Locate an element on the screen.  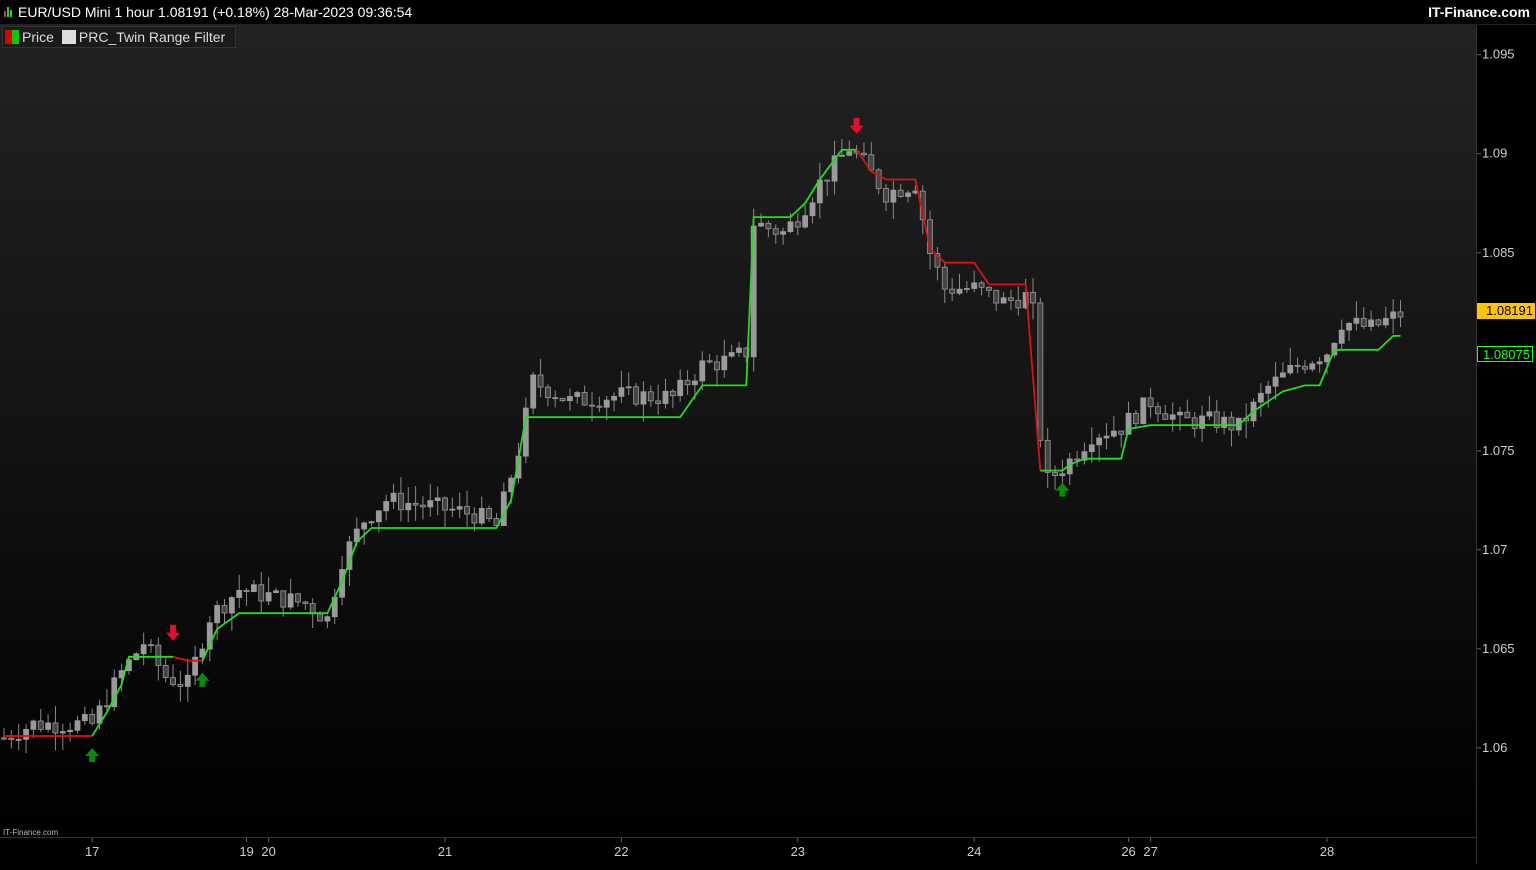
time-axis-svg: 17 19 20 21 22 23 24 26 27 28 is located at coordinates (709, 848).